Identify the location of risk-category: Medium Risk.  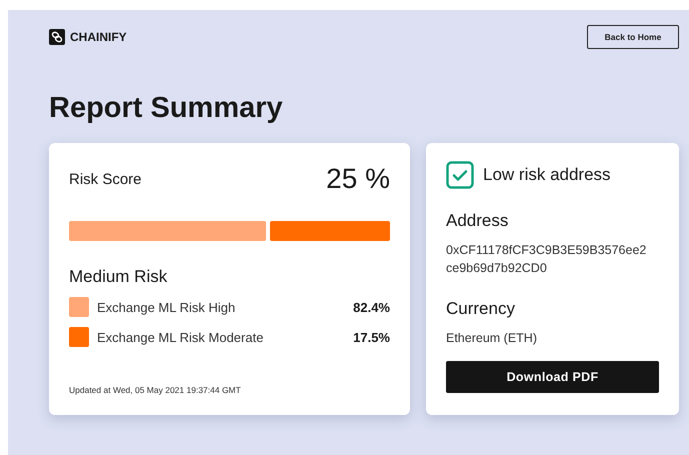
(118, 277).